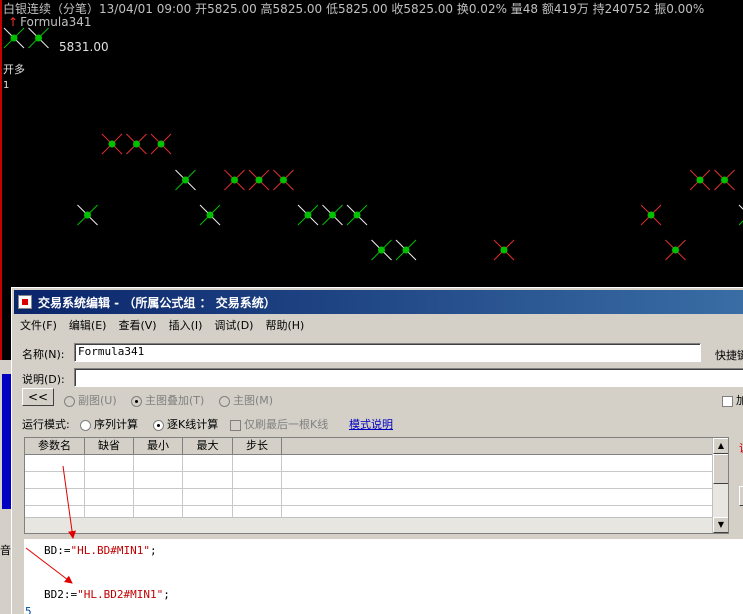 This screenshot has width=743, height=614. I want to click on column-header: 步长, so click(257, 446).